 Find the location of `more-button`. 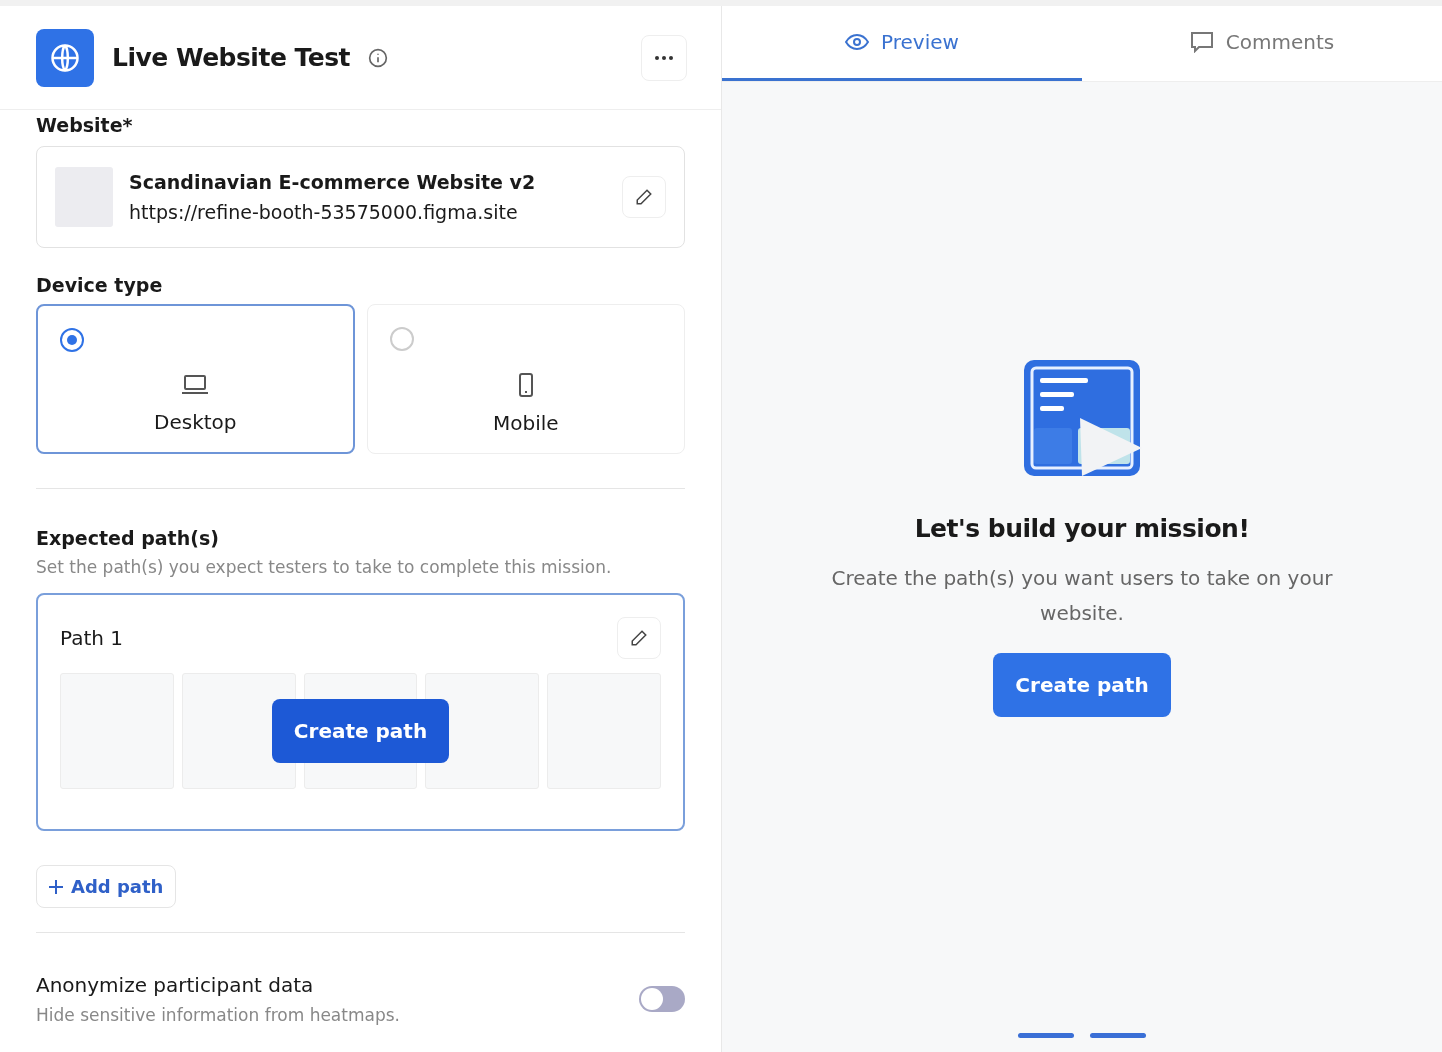

more-button is located at coordinates (664, 57).